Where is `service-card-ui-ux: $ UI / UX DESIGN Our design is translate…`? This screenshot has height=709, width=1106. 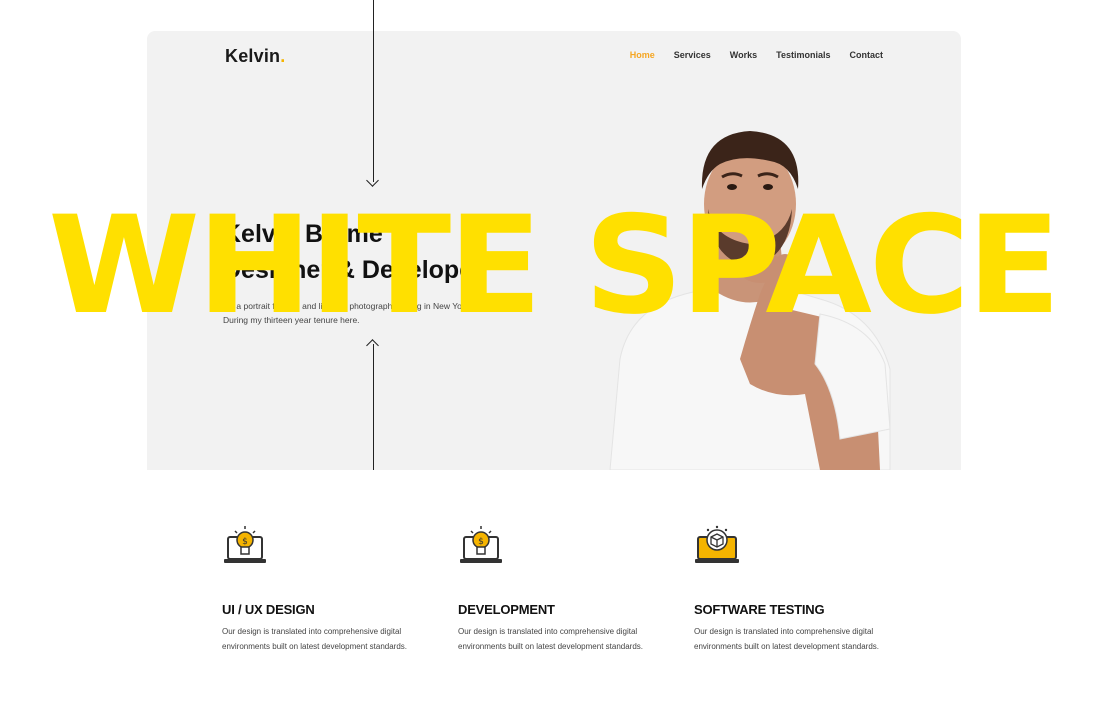 service-card-ui-ux: $ UI / UX DESIGN Our design is translate… is located at coordinates (322, 588).